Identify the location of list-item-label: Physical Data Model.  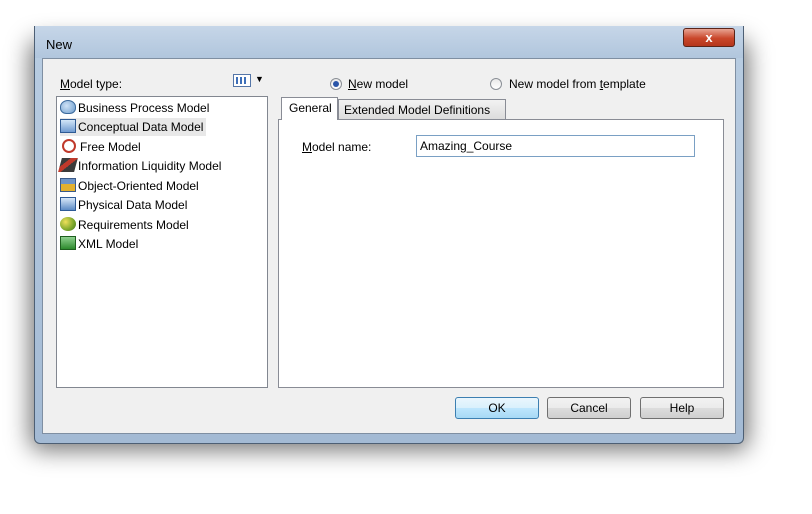
(133, 205).